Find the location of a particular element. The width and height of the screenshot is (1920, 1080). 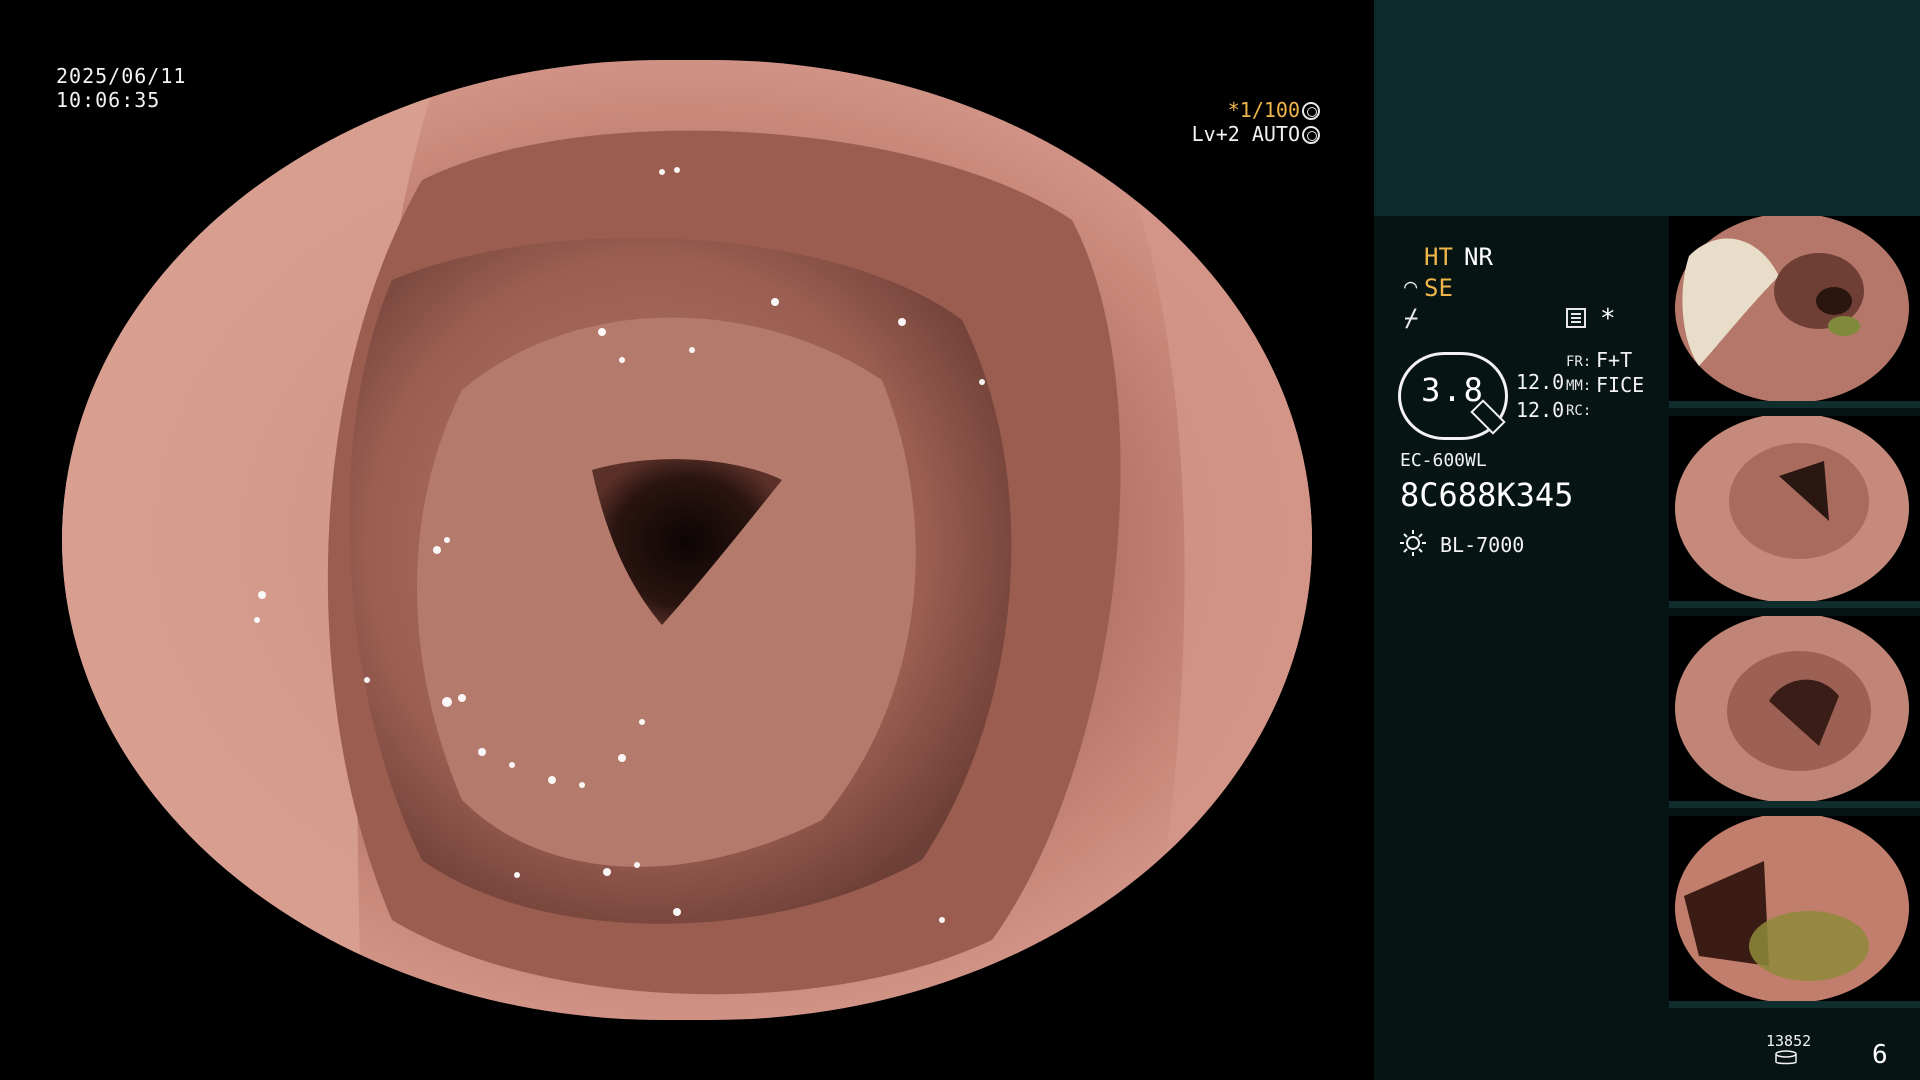

scope-model: EC-600WL is located at coordinates (1443, 460).